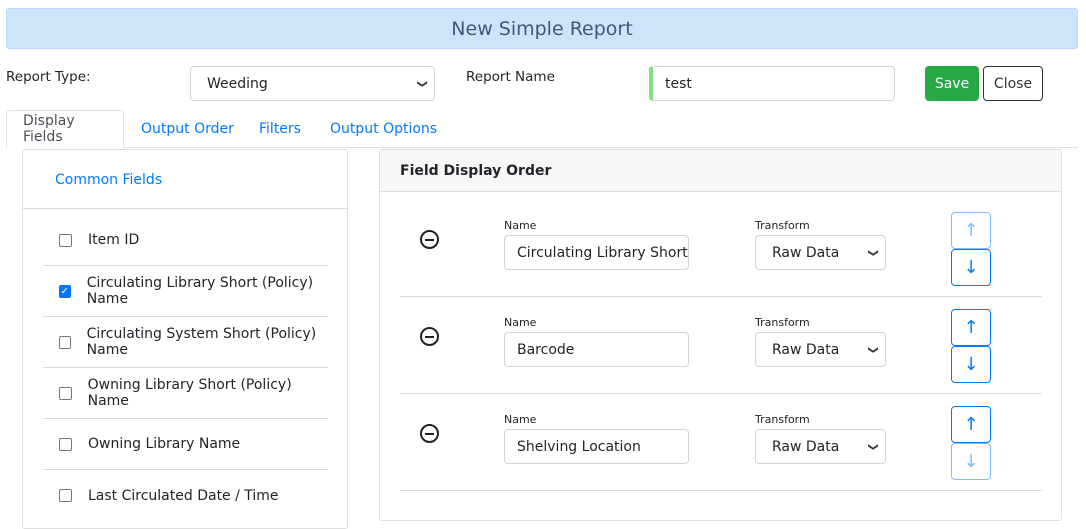  I want to click on field-label: Owning Library Name, so click(164, 444).